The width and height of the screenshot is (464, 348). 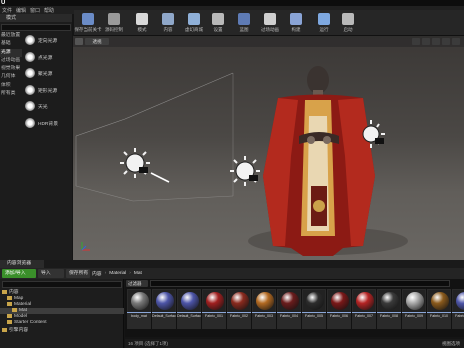 I want to click on category-item: 几何体, so click(x=11, y=77).